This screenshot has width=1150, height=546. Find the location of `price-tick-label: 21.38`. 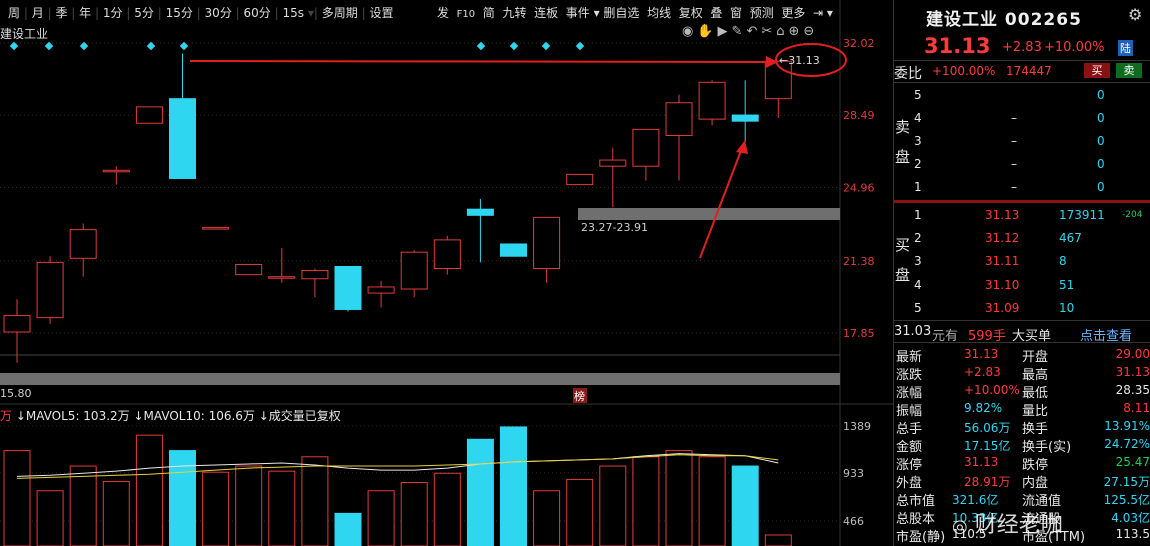

price-tick-label: 21.38 is located at coordinates (859, 261).